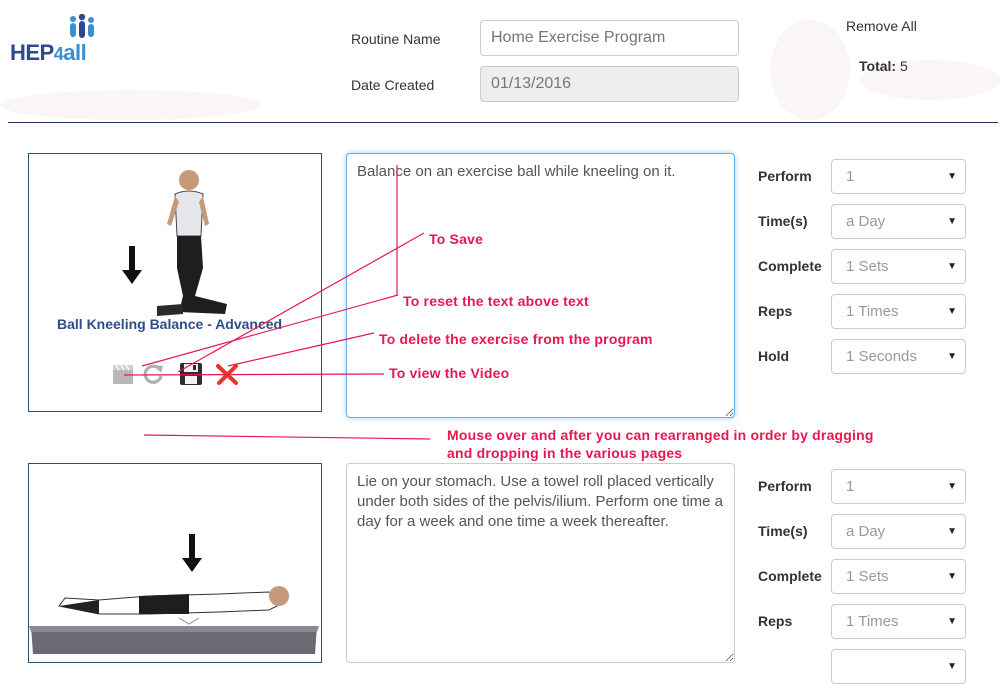  I want to click on total-value: 5, so click(903, 66).